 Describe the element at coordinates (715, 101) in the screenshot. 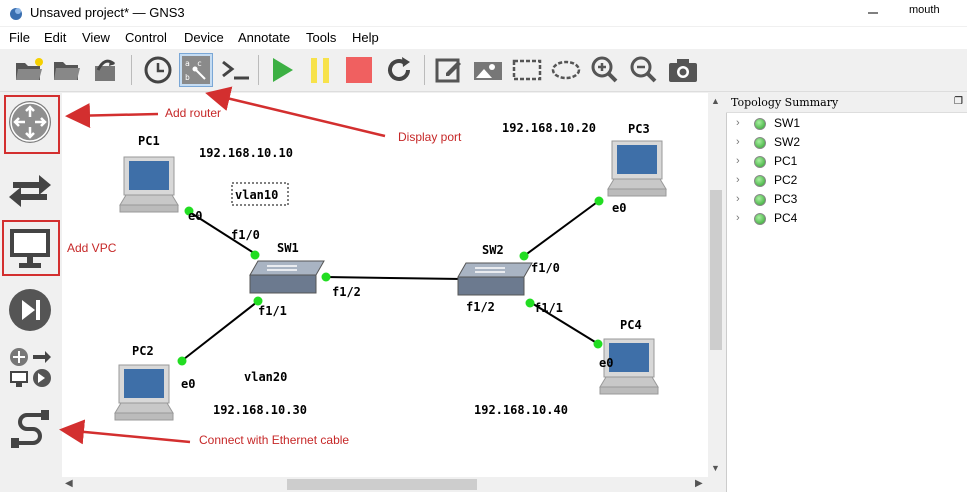

I see `scroll-up-icon: ▲` at that location.